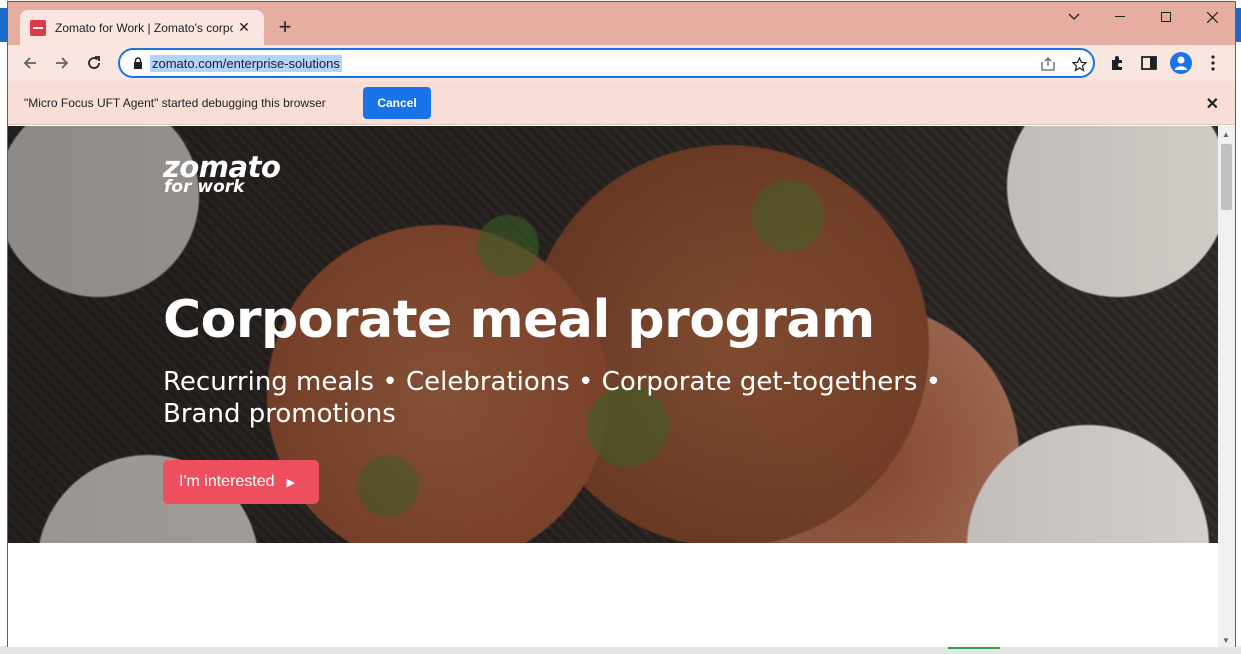 The image size is (1241, 654). I want to click on url-text: zomato.com/enterprise-solutions, so click(246, 63).